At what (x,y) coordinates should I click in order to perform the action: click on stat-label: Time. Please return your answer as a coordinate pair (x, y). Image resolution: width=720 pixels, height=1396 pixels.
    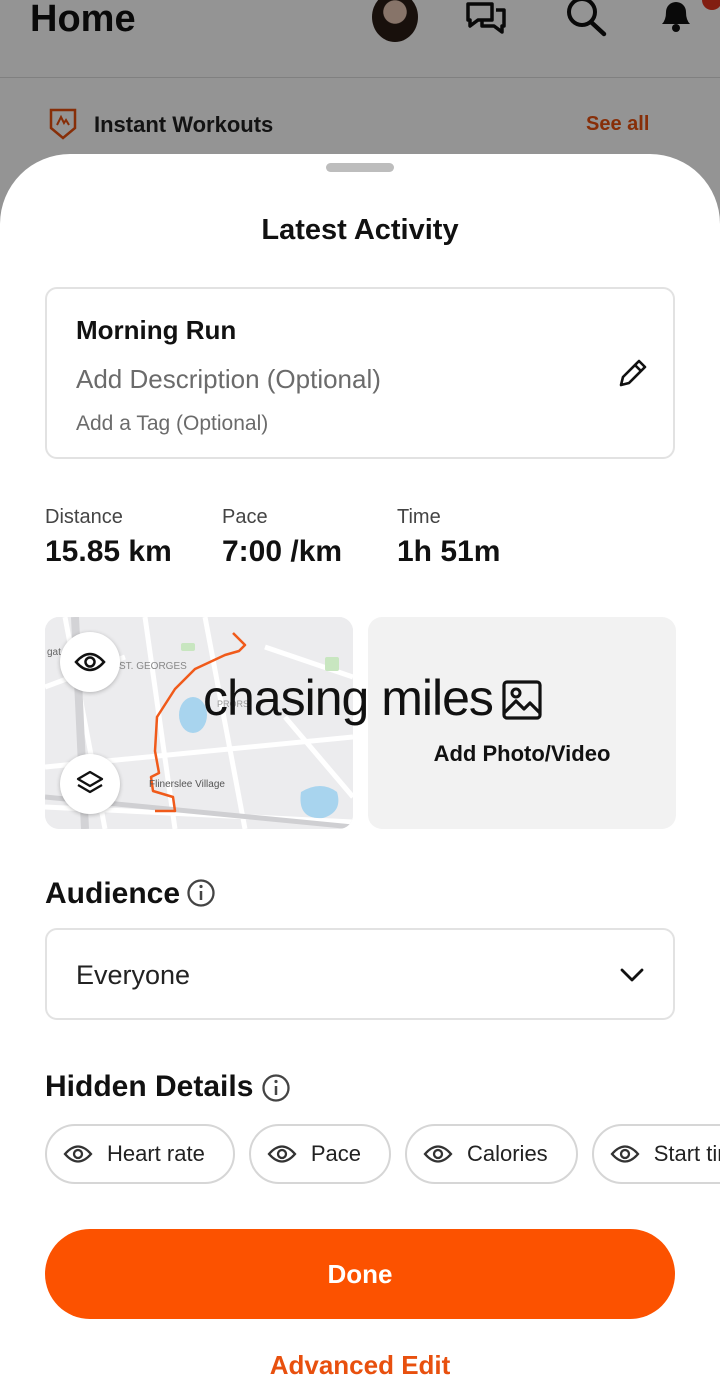
    Looking at the image, I should click on (419, 517).